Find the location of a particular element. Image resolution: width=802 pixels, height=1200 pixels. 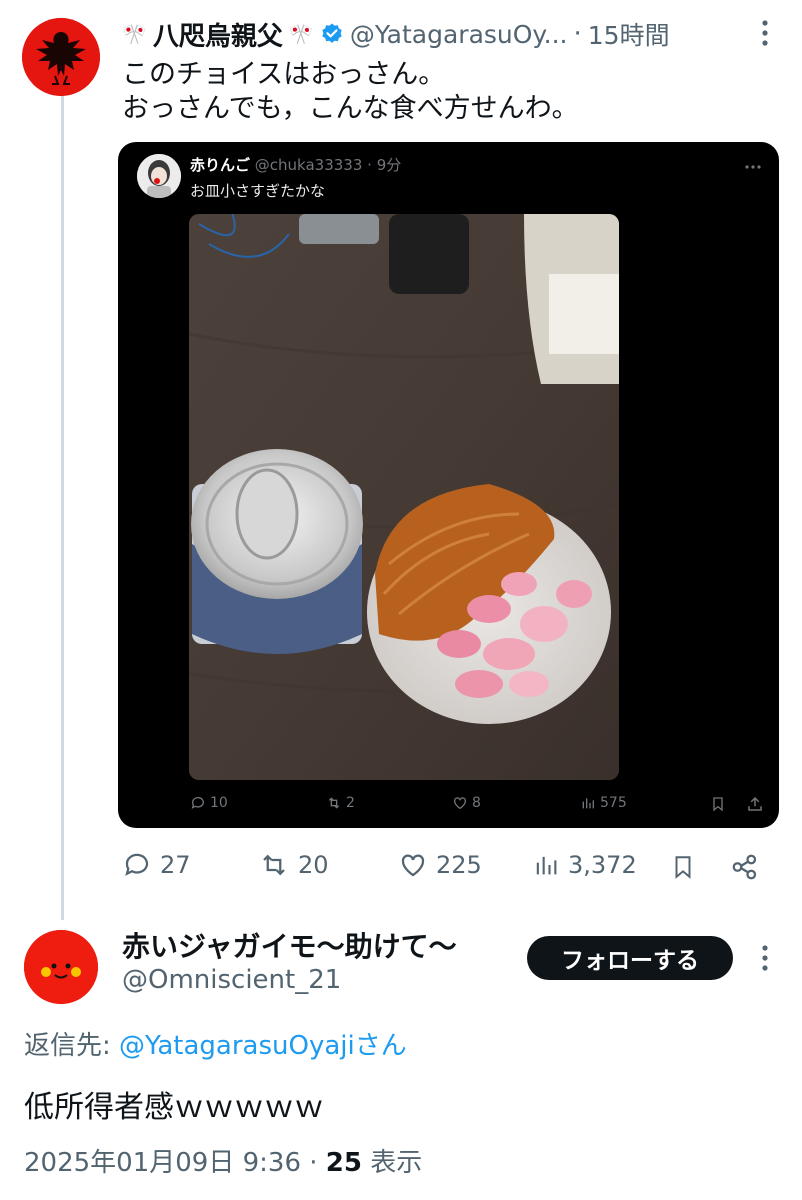

author-name: 八咫烏親父 is located at coordinates (218, 34).